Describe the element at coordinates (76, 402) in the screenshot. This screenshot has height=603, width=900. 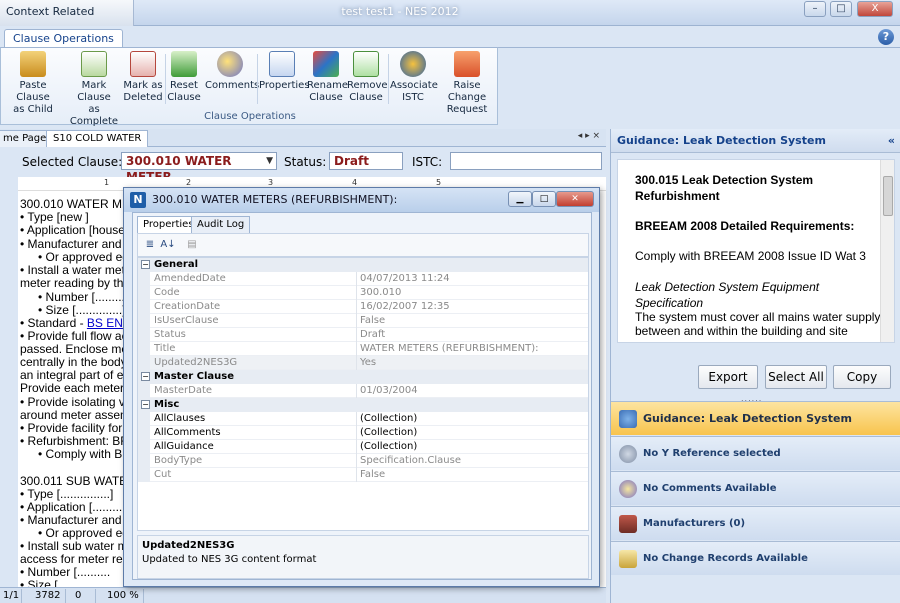
I see `doc-line: • Provide isolating va` at that location.